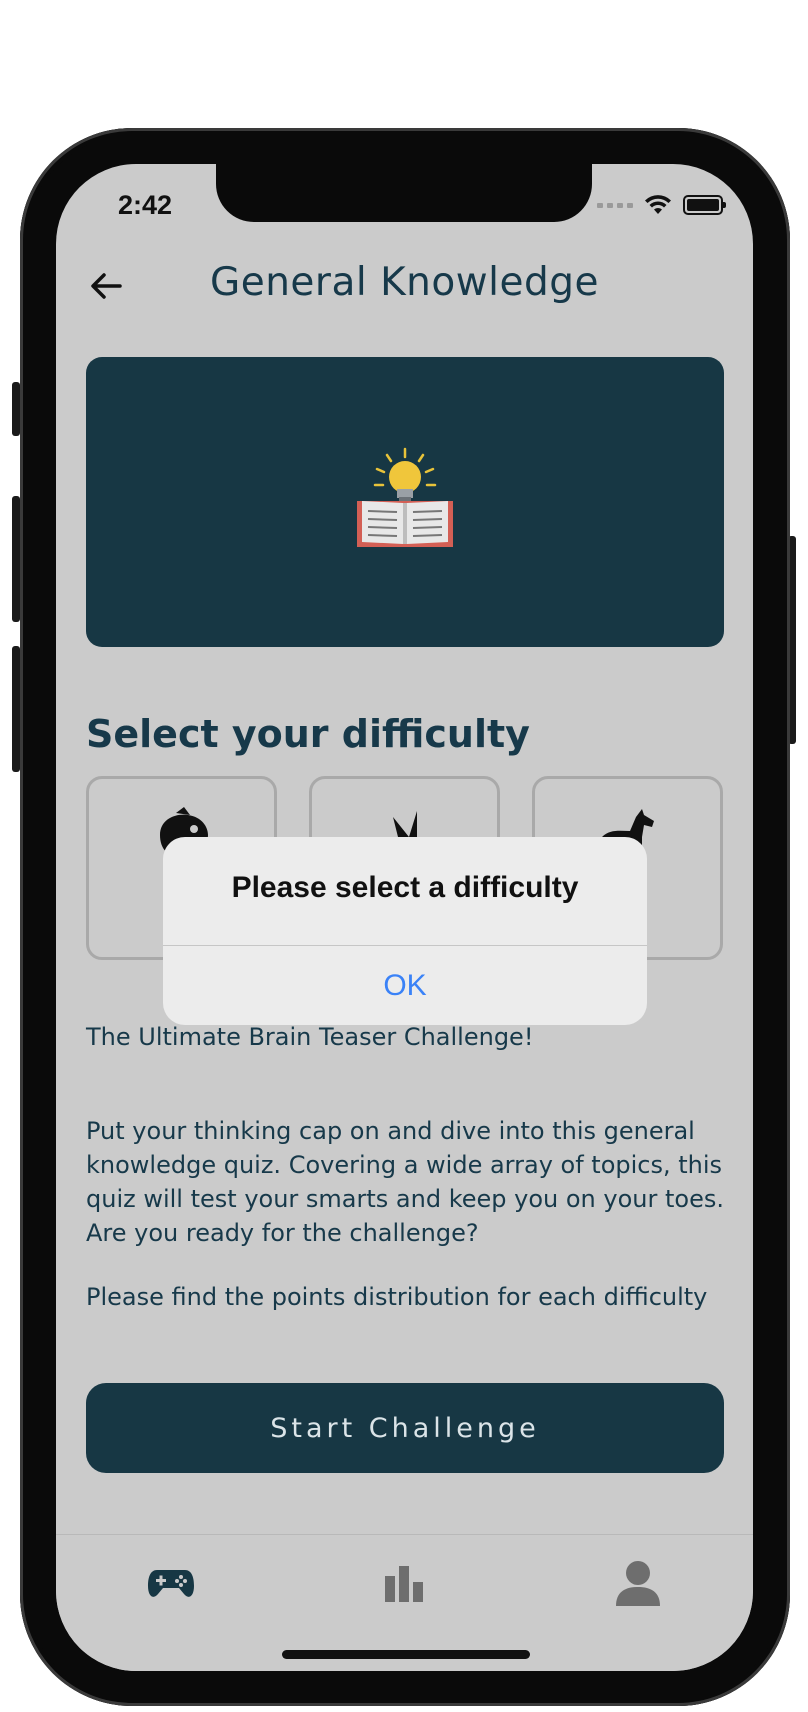 The height and width of the screenshot is (1712, 808). Describe the element at coordinates (658, 204) in the screenshot. I see `wifi-icon` at that location.